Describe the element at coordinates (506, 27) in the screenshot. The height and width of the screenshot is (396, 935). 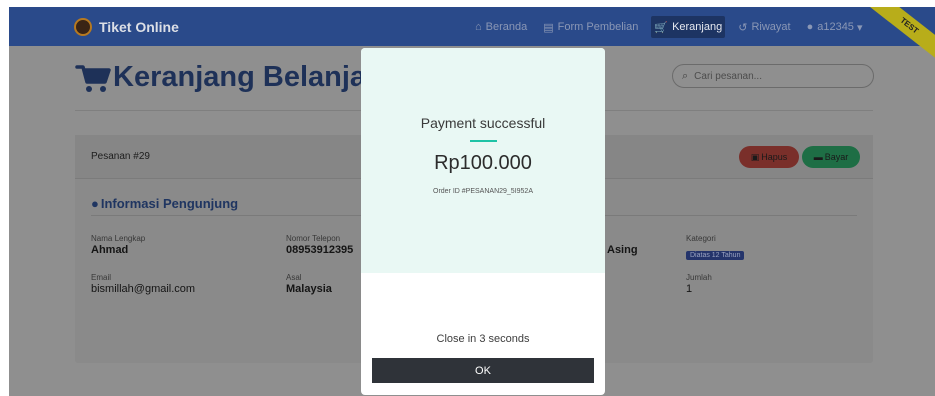
I see `nav-item-label: Beranda` at that location.